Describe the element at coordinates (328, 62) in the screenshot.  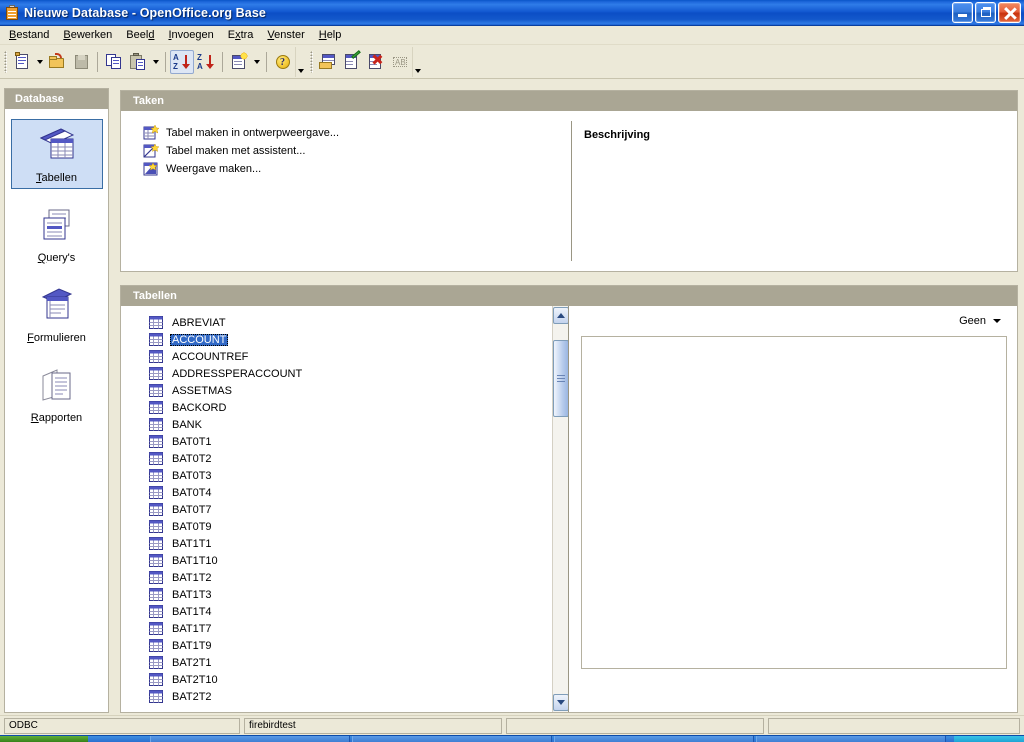
I see `open-database-object-button` at that location.